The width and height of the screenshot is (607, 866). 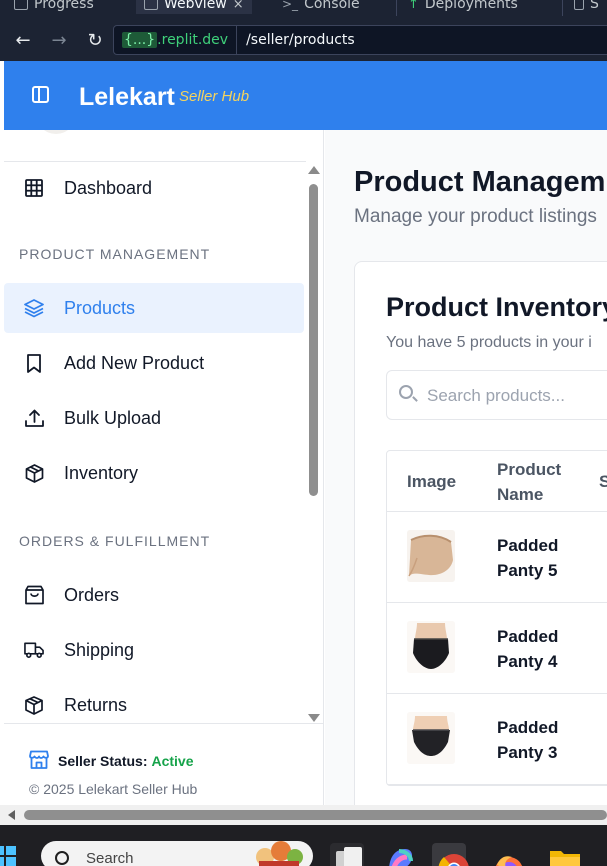 I want to click on taskbar-search: Search, so click(x=177, y=853).